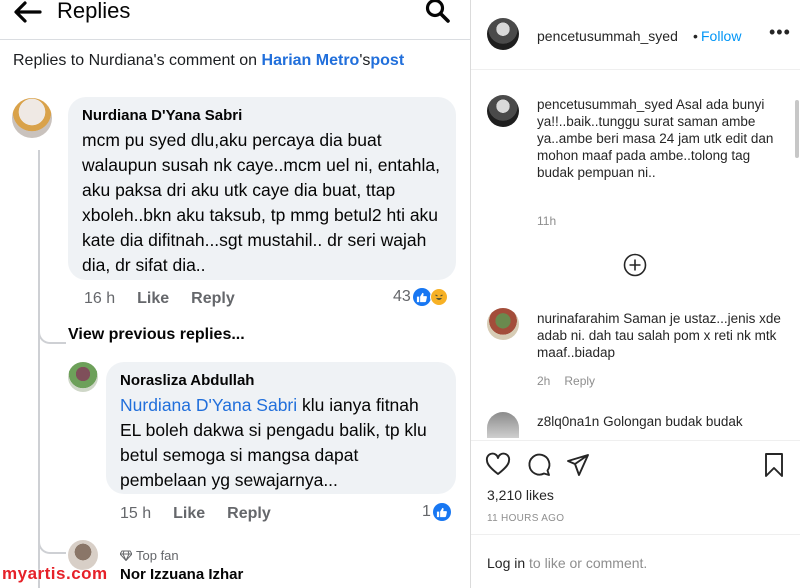 Image resolution: width=800 pixels, height=588 pixels. What do you see at coordinates (281, 380) in the screenshot?
I see `comment-author: Norasliza Abdullah` at bounding box center [281, 380].